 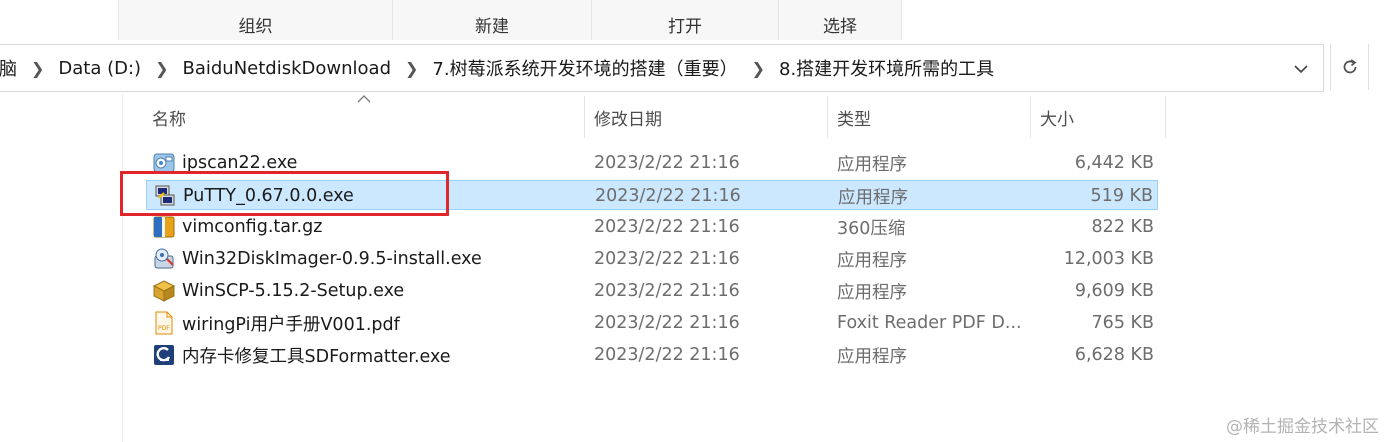 What do you see at coordinates (1302, 427) in the screenshot?
I see `watermark: @稀土掘金技术社区` at bounding box center [1302, 427].